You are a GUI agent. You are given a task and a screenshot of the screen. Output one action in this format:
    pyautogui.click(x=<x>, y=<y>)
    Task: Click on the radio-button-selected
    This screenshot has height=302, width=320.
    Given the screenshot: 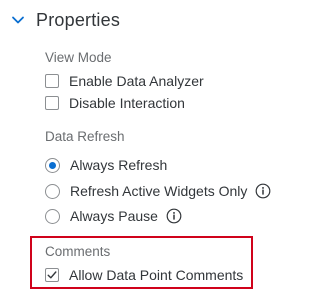 What is the action you would take?
    pyautogui.click(x=52, y=165)
    